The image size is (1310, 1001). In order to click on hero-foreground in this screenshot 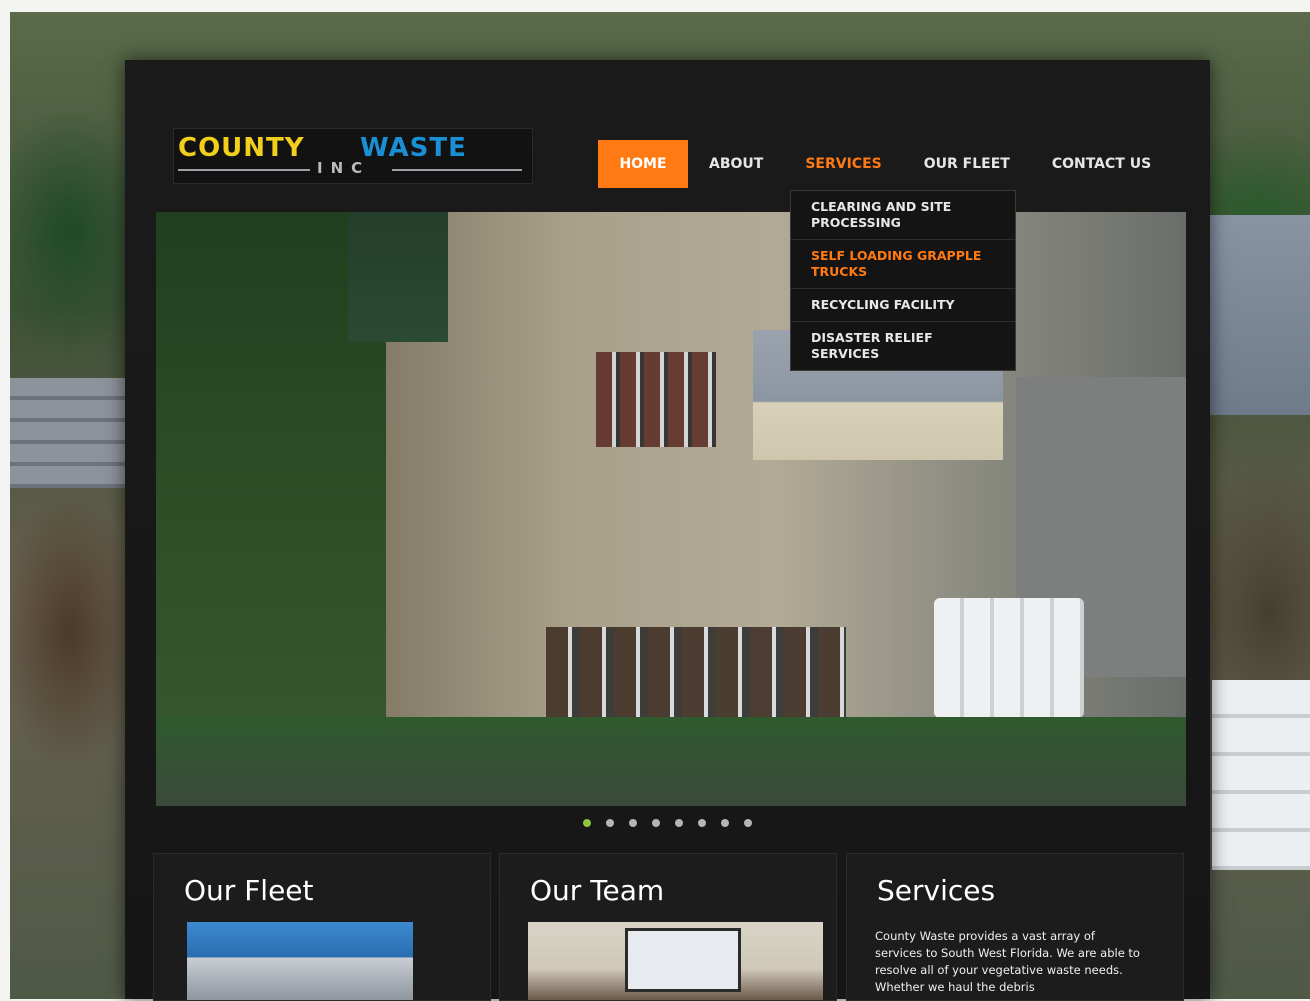, I will do `click(671, 761)`.